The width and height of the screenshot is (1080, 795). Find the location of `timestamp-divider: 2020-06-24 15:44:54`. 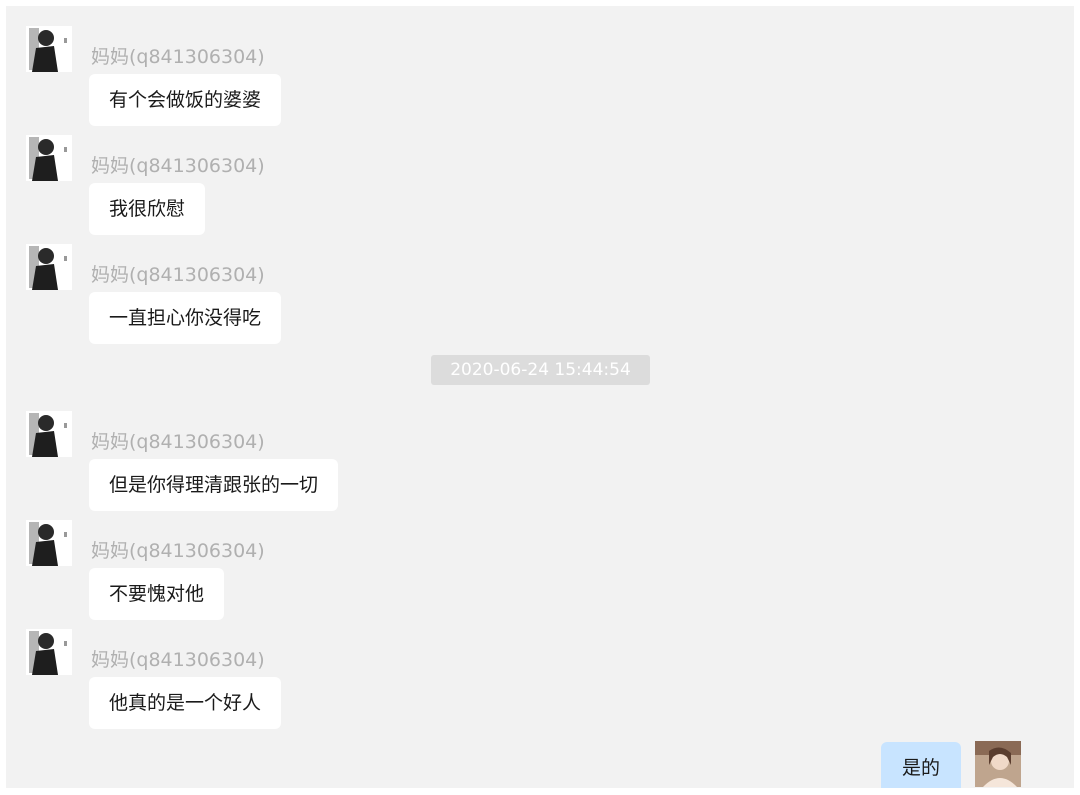

timestamp-divider: 2020-06-24 15:44:54 is located at coordinates (540, 370).